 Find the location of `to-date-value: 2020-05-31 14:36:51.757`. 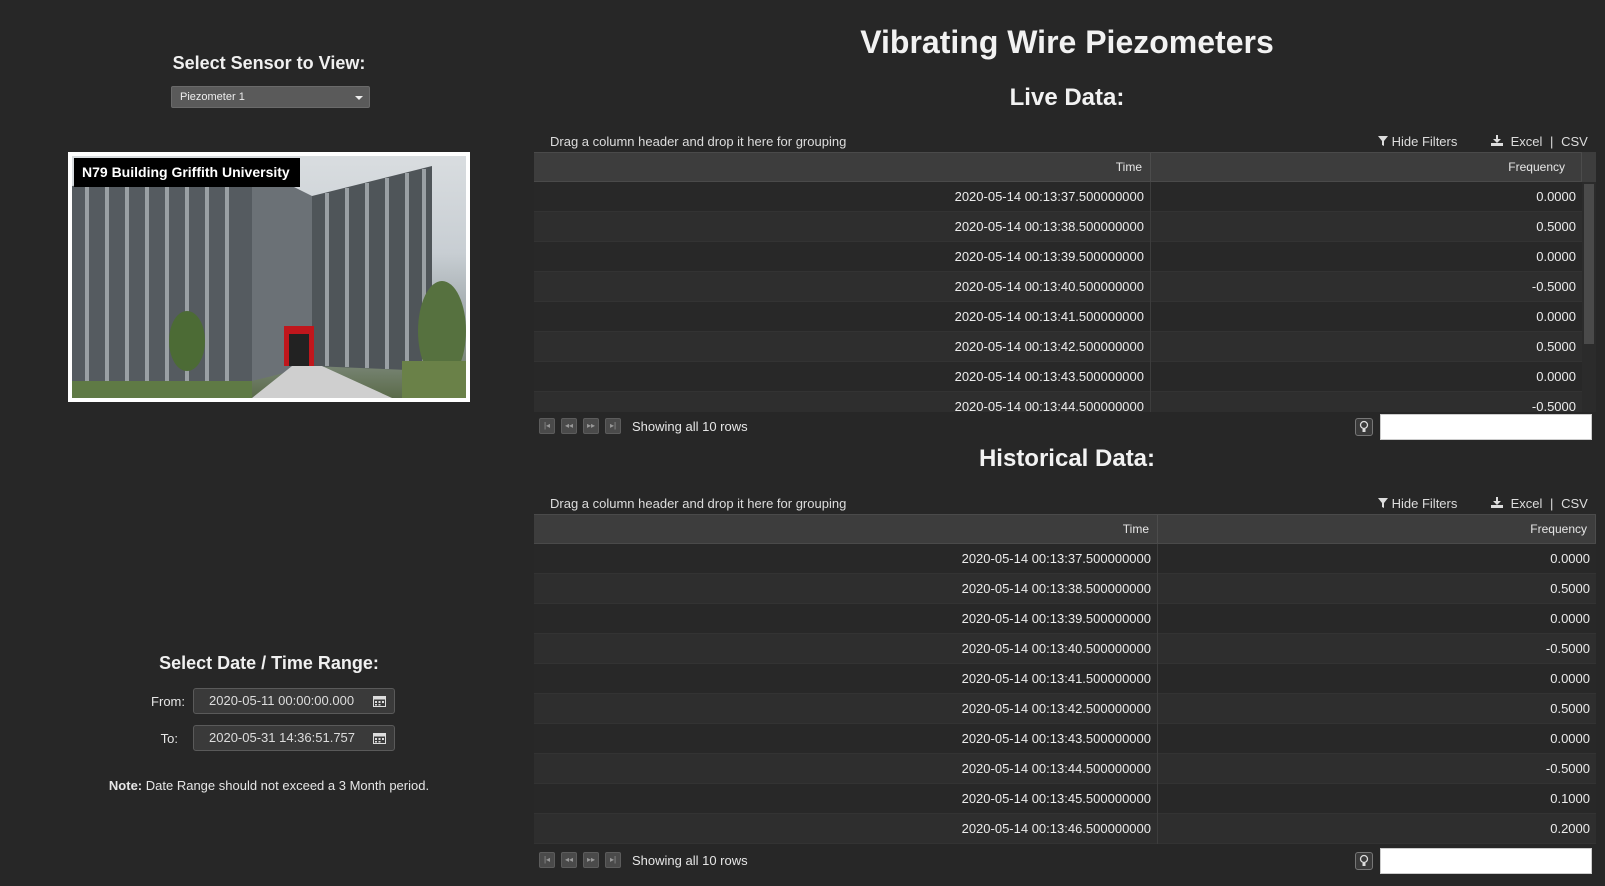

to-date-value: 2020-05-31 14:36:51.757 is located at coordinates (282, 737).